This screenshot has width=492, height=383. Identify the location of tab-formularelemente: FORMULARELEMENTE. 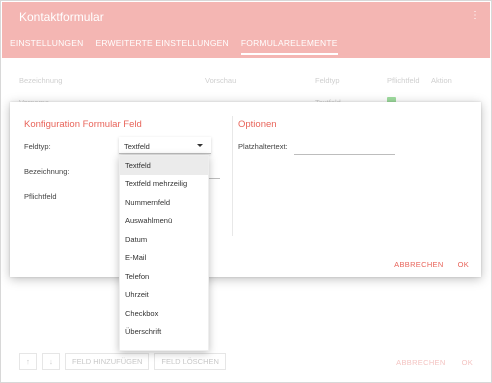
(289, 46).